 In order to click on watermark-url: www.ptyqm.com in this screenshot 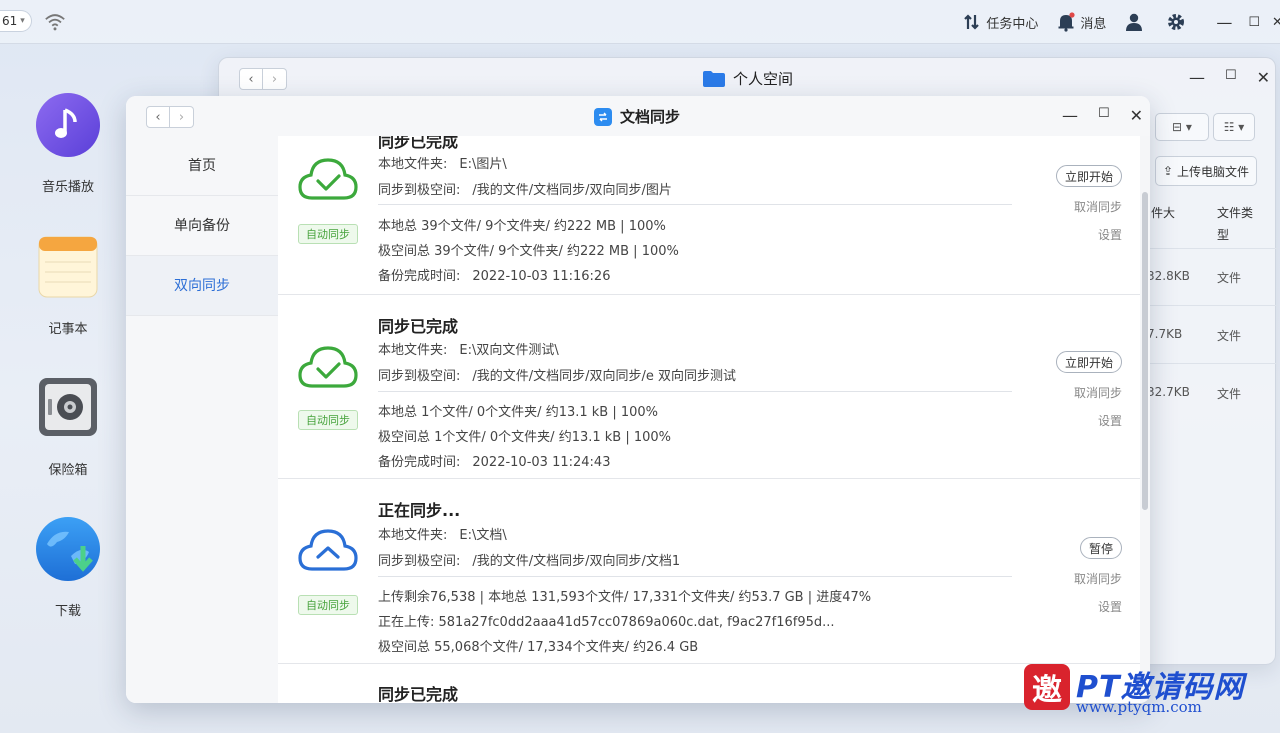, I will do `click(1139, 707)`.